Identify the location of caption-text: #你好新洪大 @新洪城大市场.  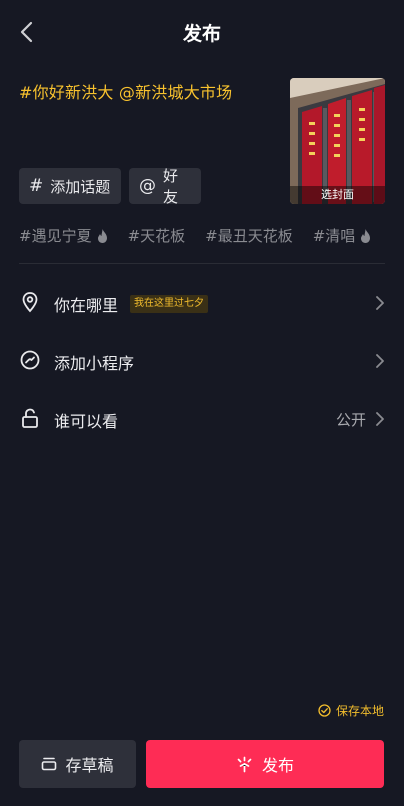
(125, 91).